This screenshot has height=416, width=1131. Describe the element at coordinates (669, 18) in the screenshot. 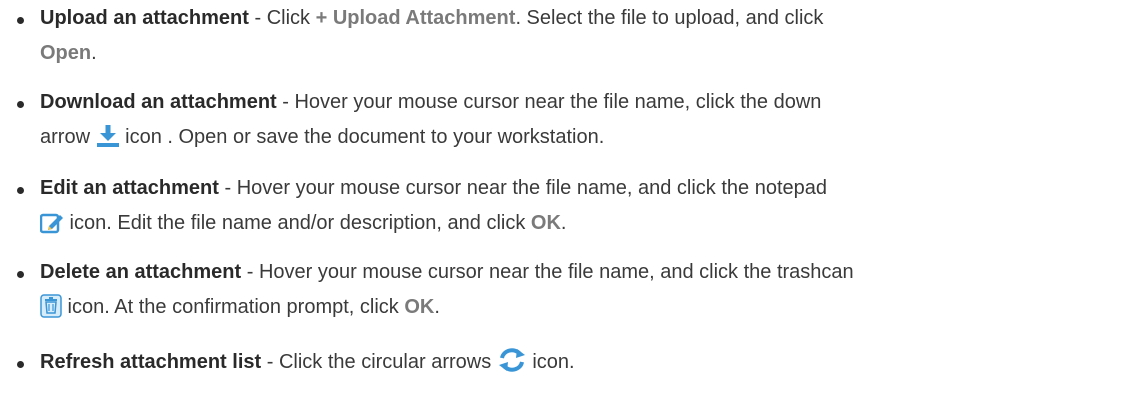

I see `item-text: . Select the file to upload, and click` at that location.